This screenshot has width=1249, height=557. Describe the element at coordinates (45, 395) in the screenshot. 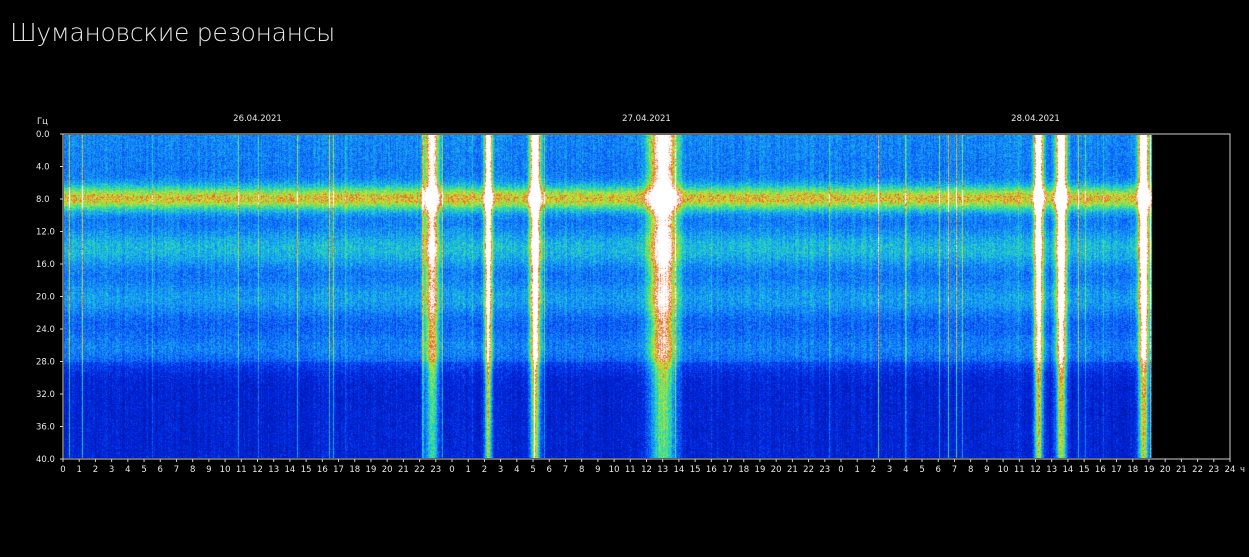

I see `y-tick-label: 32.0` at that location.